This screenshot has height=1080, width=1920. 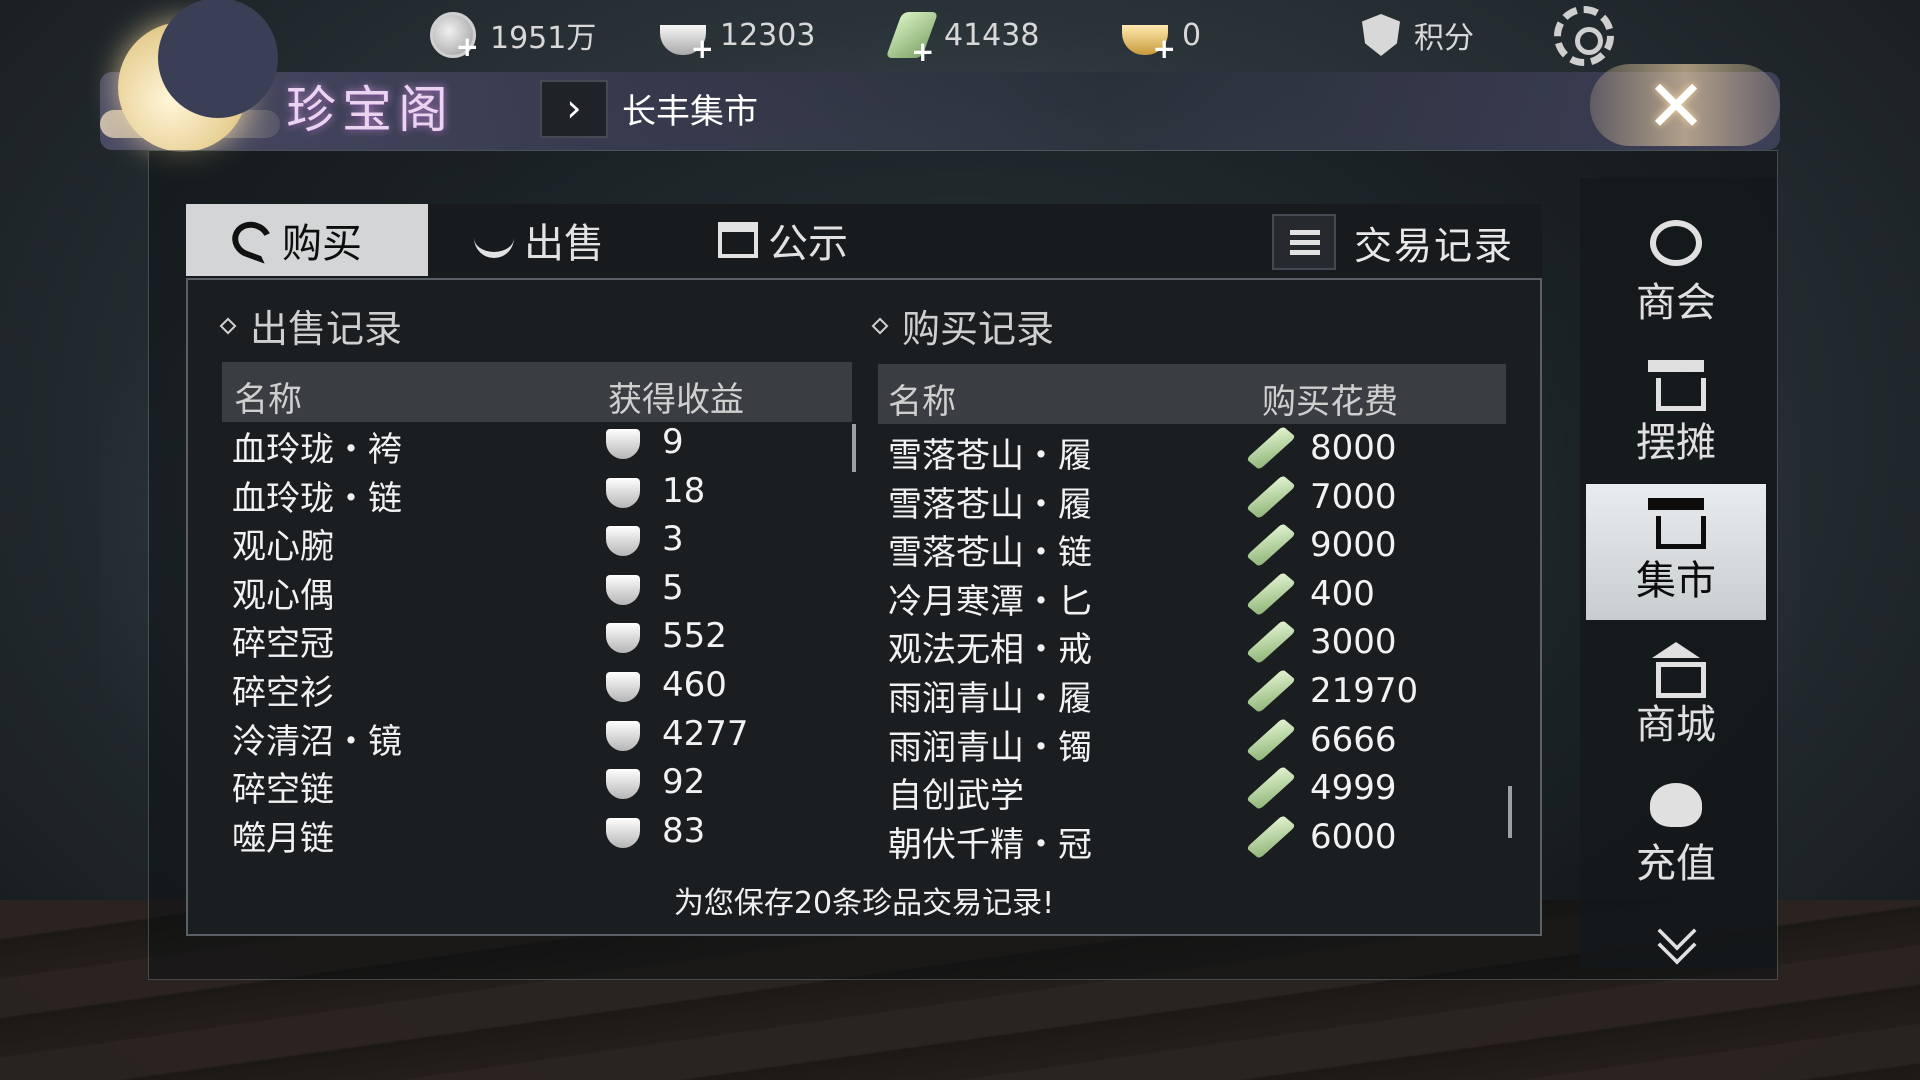 What do you see at coordinates (317, 741) in the screenshot?
I see `item-name: 泠清沼・镜` at bounding box center [317, 741].